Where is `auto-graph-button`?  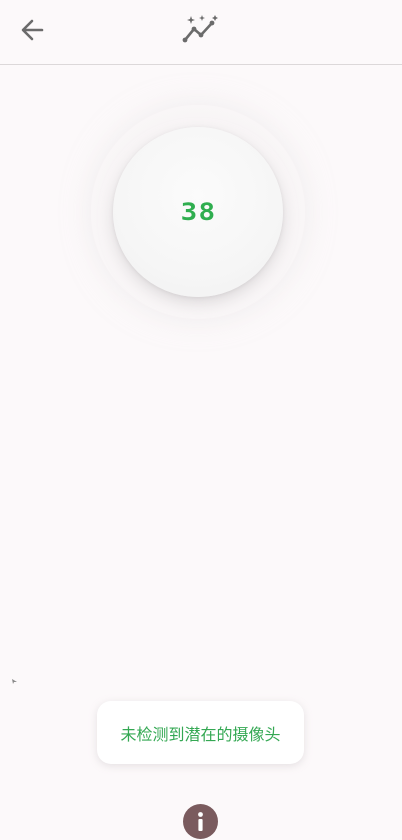
auto-graph-button is located at coordinates (201, 30).